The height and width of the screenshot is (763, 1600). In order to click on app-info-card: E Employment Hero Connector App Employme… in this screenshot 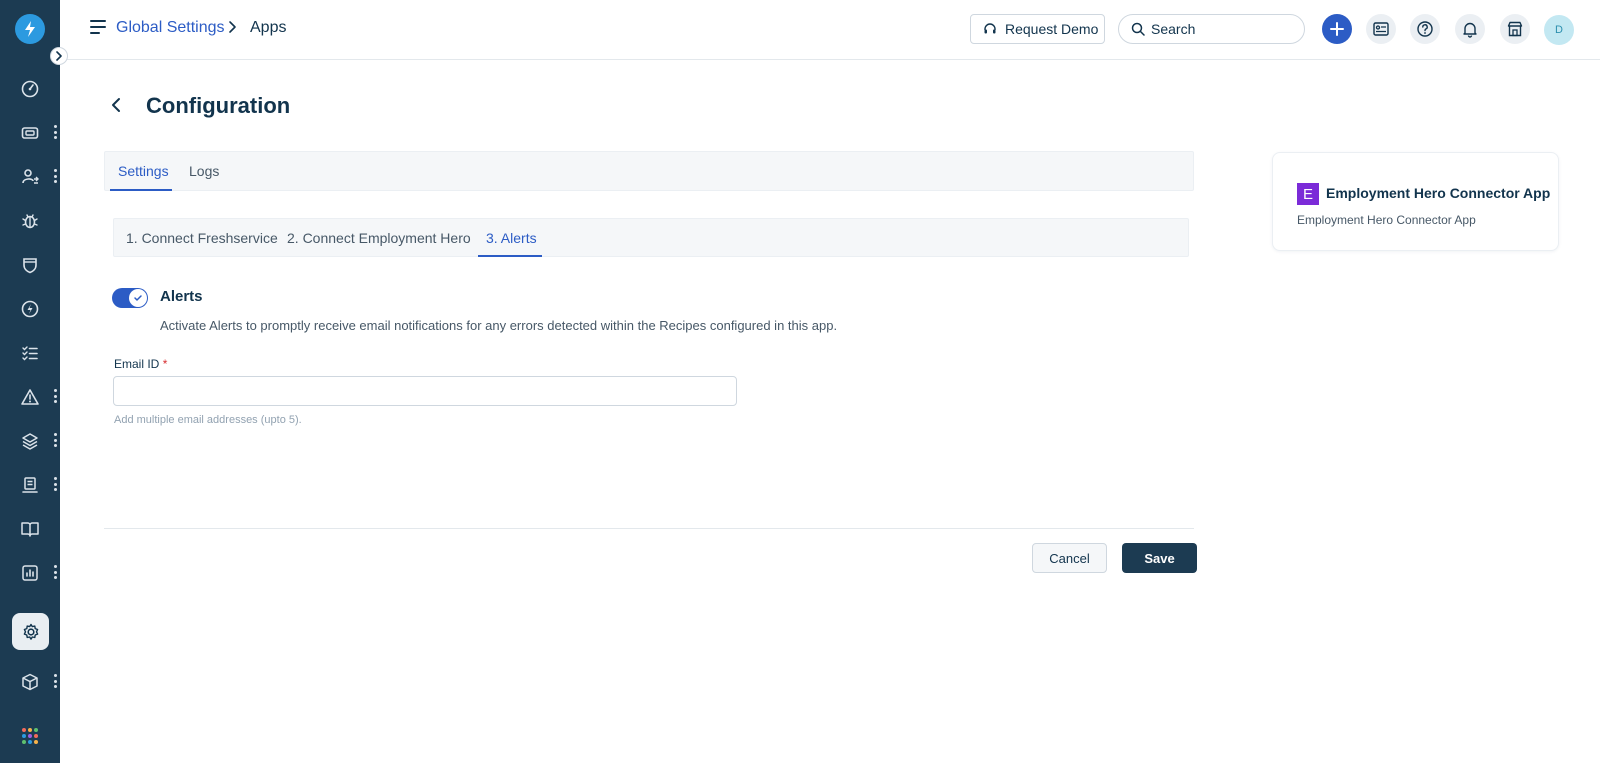, I will do `click(1415, 201)`.